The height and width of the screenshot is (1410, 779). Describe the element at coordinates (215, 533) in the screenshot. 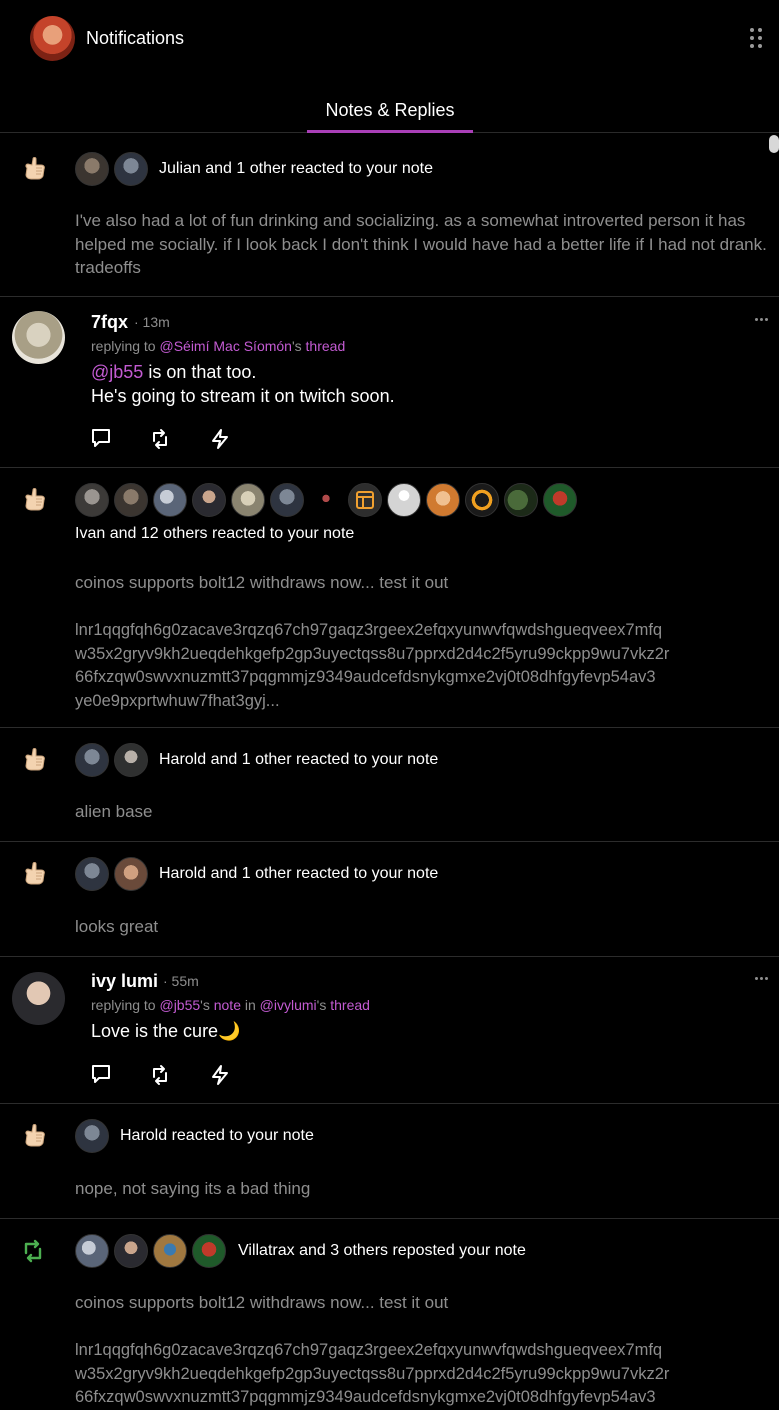

I see `notification-summary: Ivan and 12 others reacted to your note` at that location.